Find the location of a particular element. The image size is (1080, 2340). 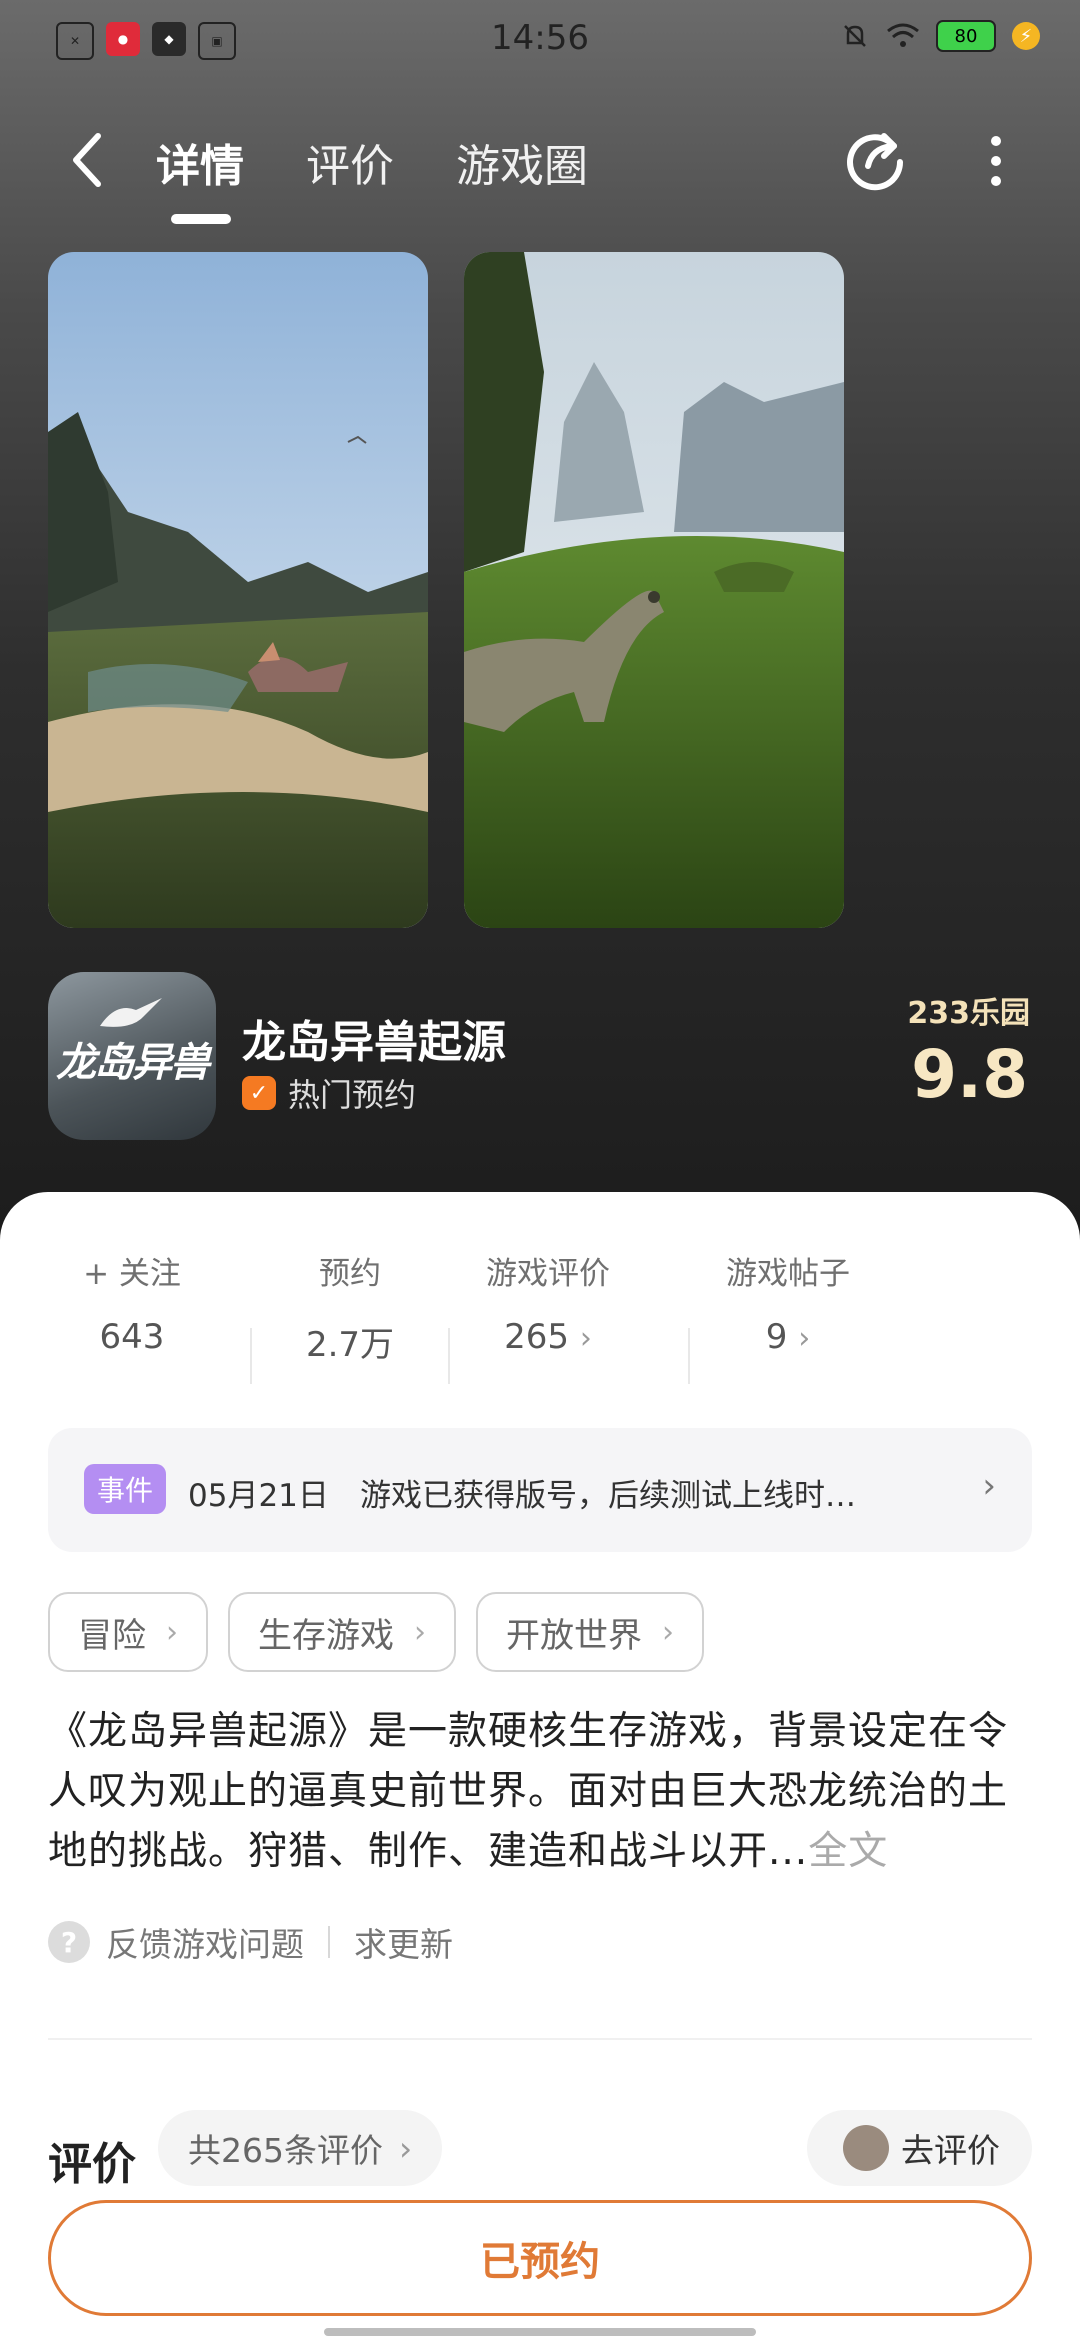

stats-row: + 关注 643 预约 2.7万 游戏评价 265 › 游戏帖子 9 › is located at coordinates (540, 1316).